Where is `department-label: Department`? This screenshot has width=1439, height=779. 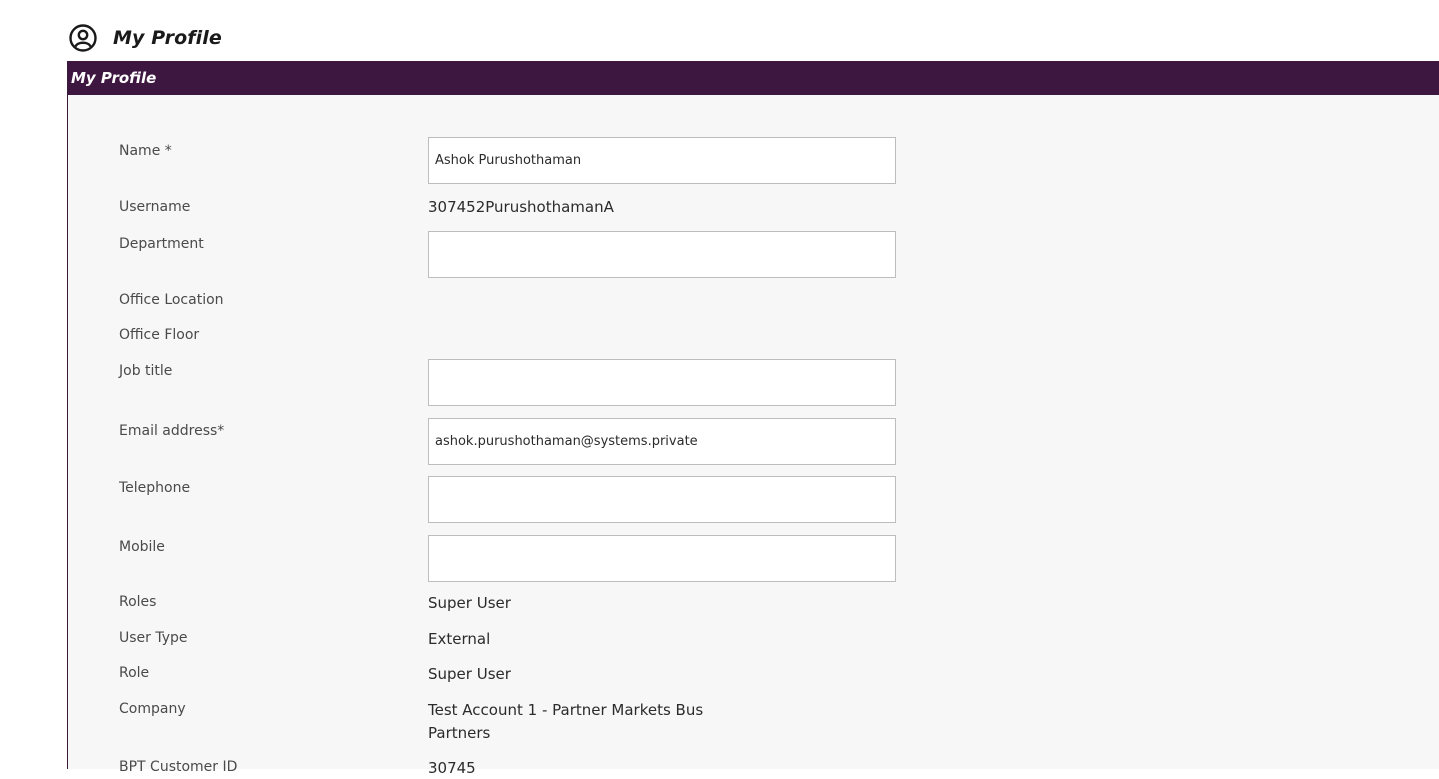 department-label: Department is located at coordinates (161, 244).